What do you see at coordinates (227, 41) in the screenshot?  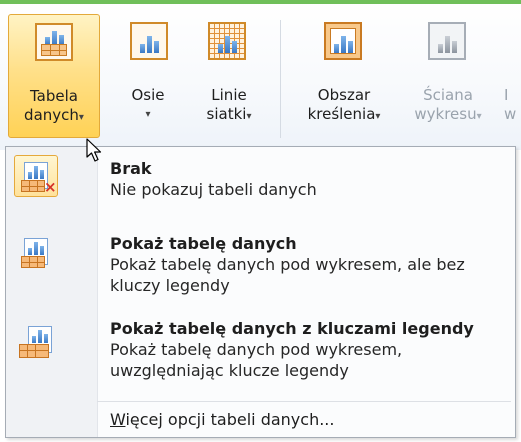 I see `gridlines-icon` at bounding box center [227, 41].